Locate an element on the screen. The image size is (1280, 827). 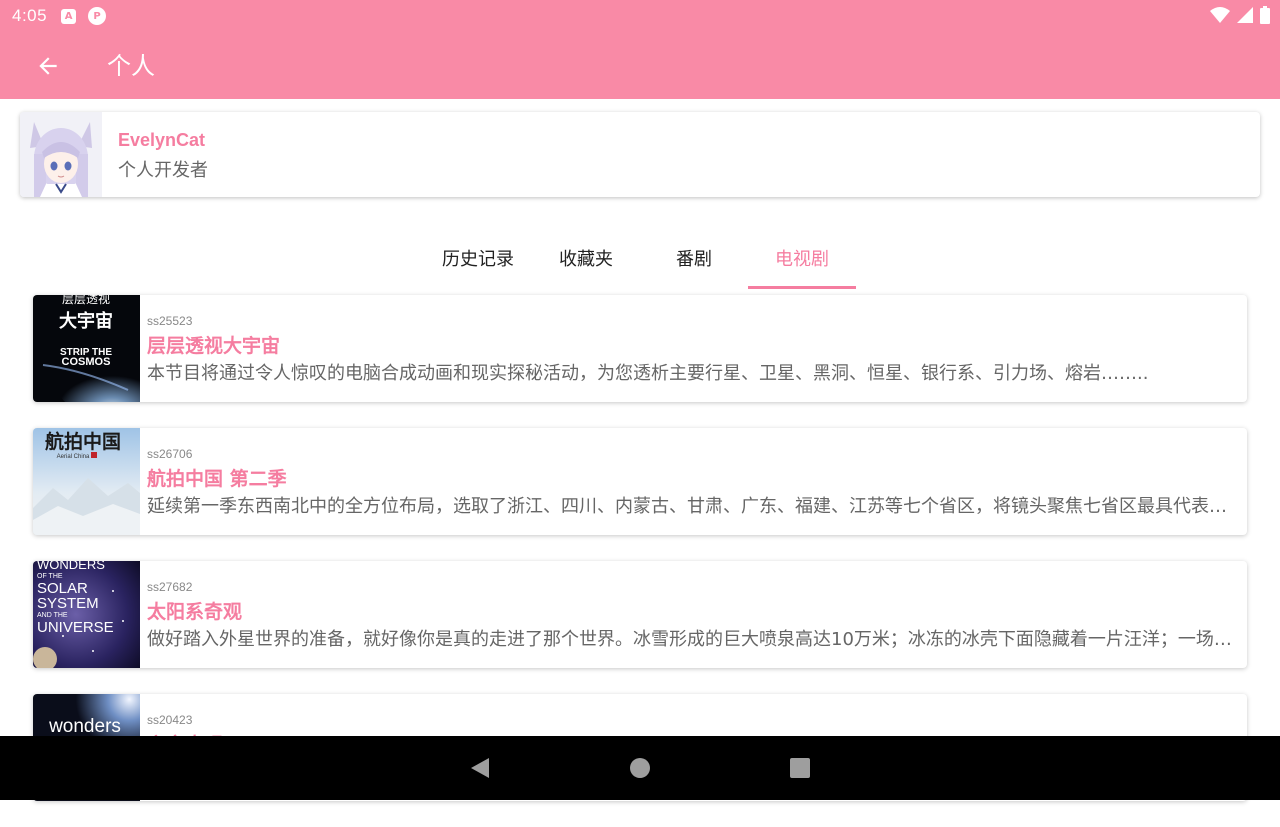
cover-title-line: WONDERS is located at coordinates (71, 566).